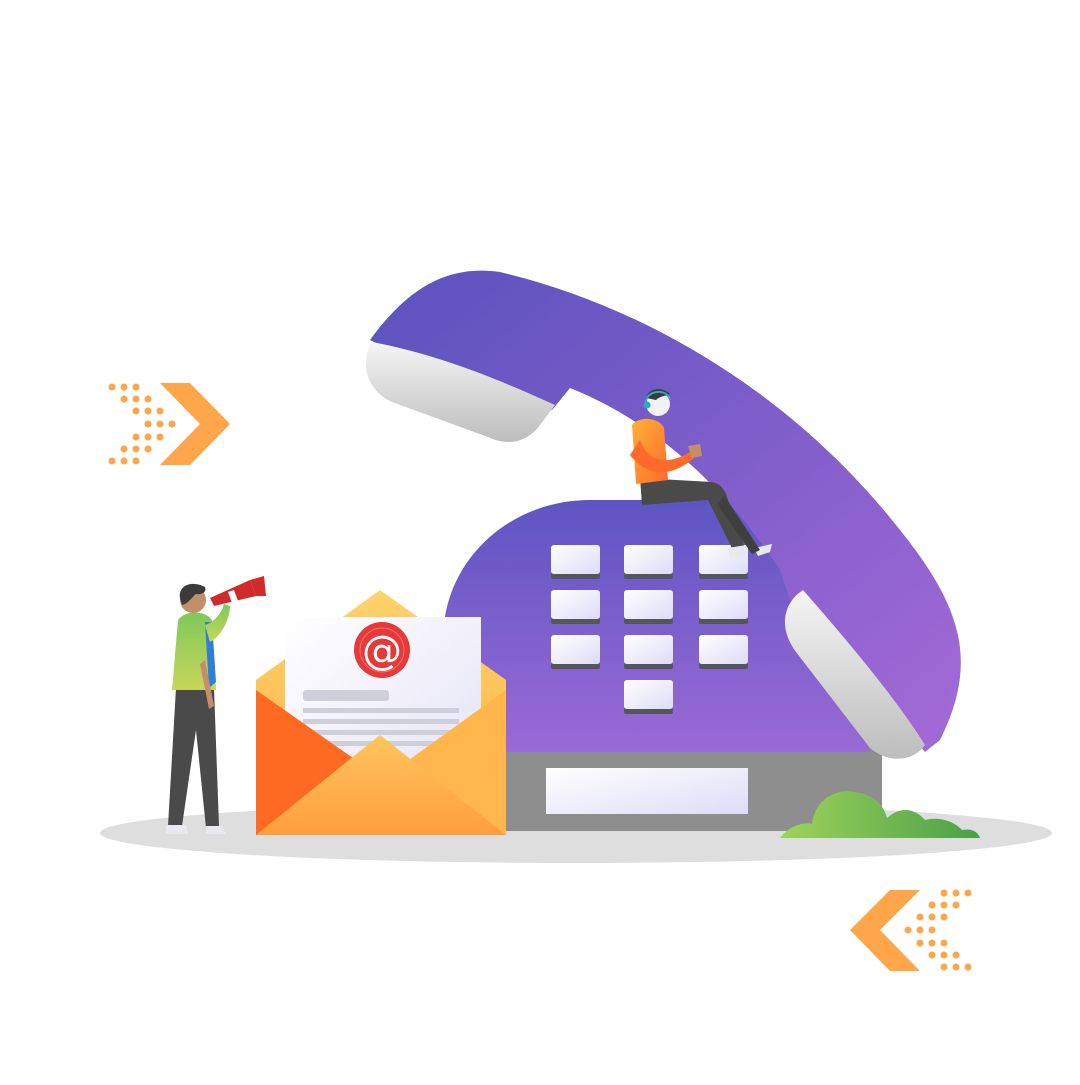  Describe the element at coordinates (346, 695) in the screenshot. I see `letter-line-title` at that location.